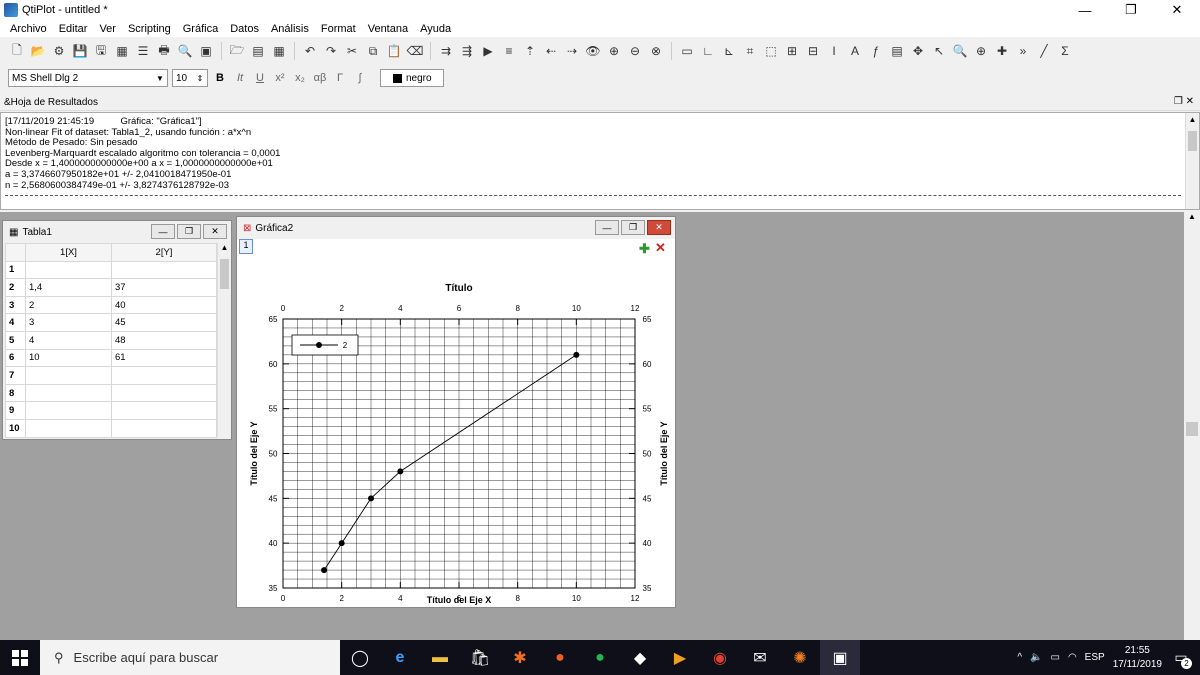 The image size is (1200, 675). What do you see at coordinates (352, 51) in the screenshot?
I see `cut-icon: ✂` at bounding box center [352, 51].